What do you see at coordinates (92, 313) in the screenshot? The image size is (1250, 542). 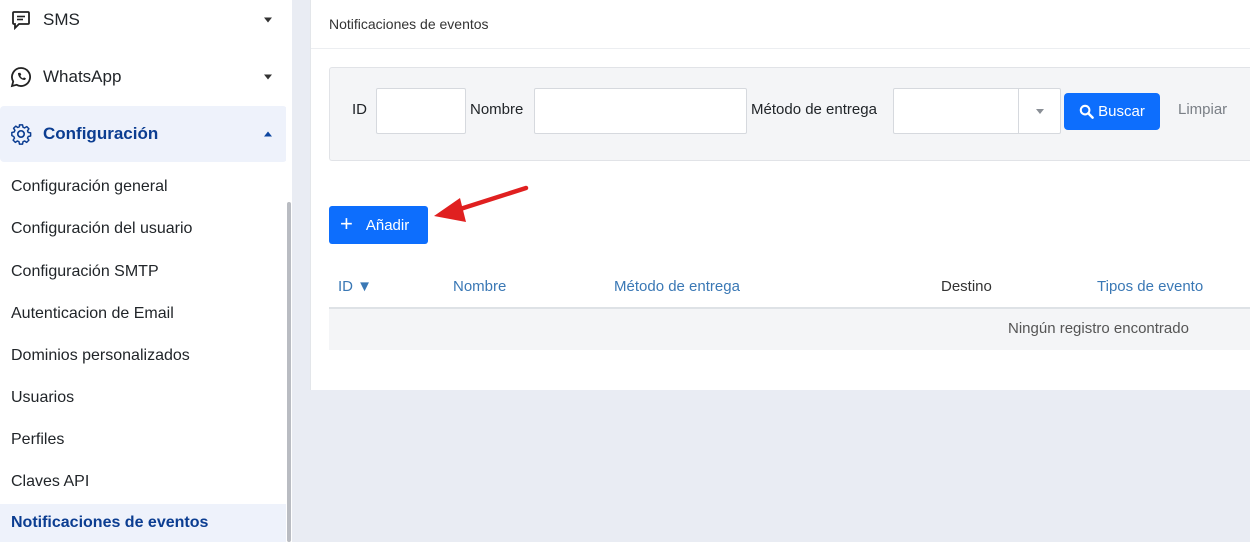 I see `sidebar-item-label: Autenticacion de Email` at bounding box center [92, 313].